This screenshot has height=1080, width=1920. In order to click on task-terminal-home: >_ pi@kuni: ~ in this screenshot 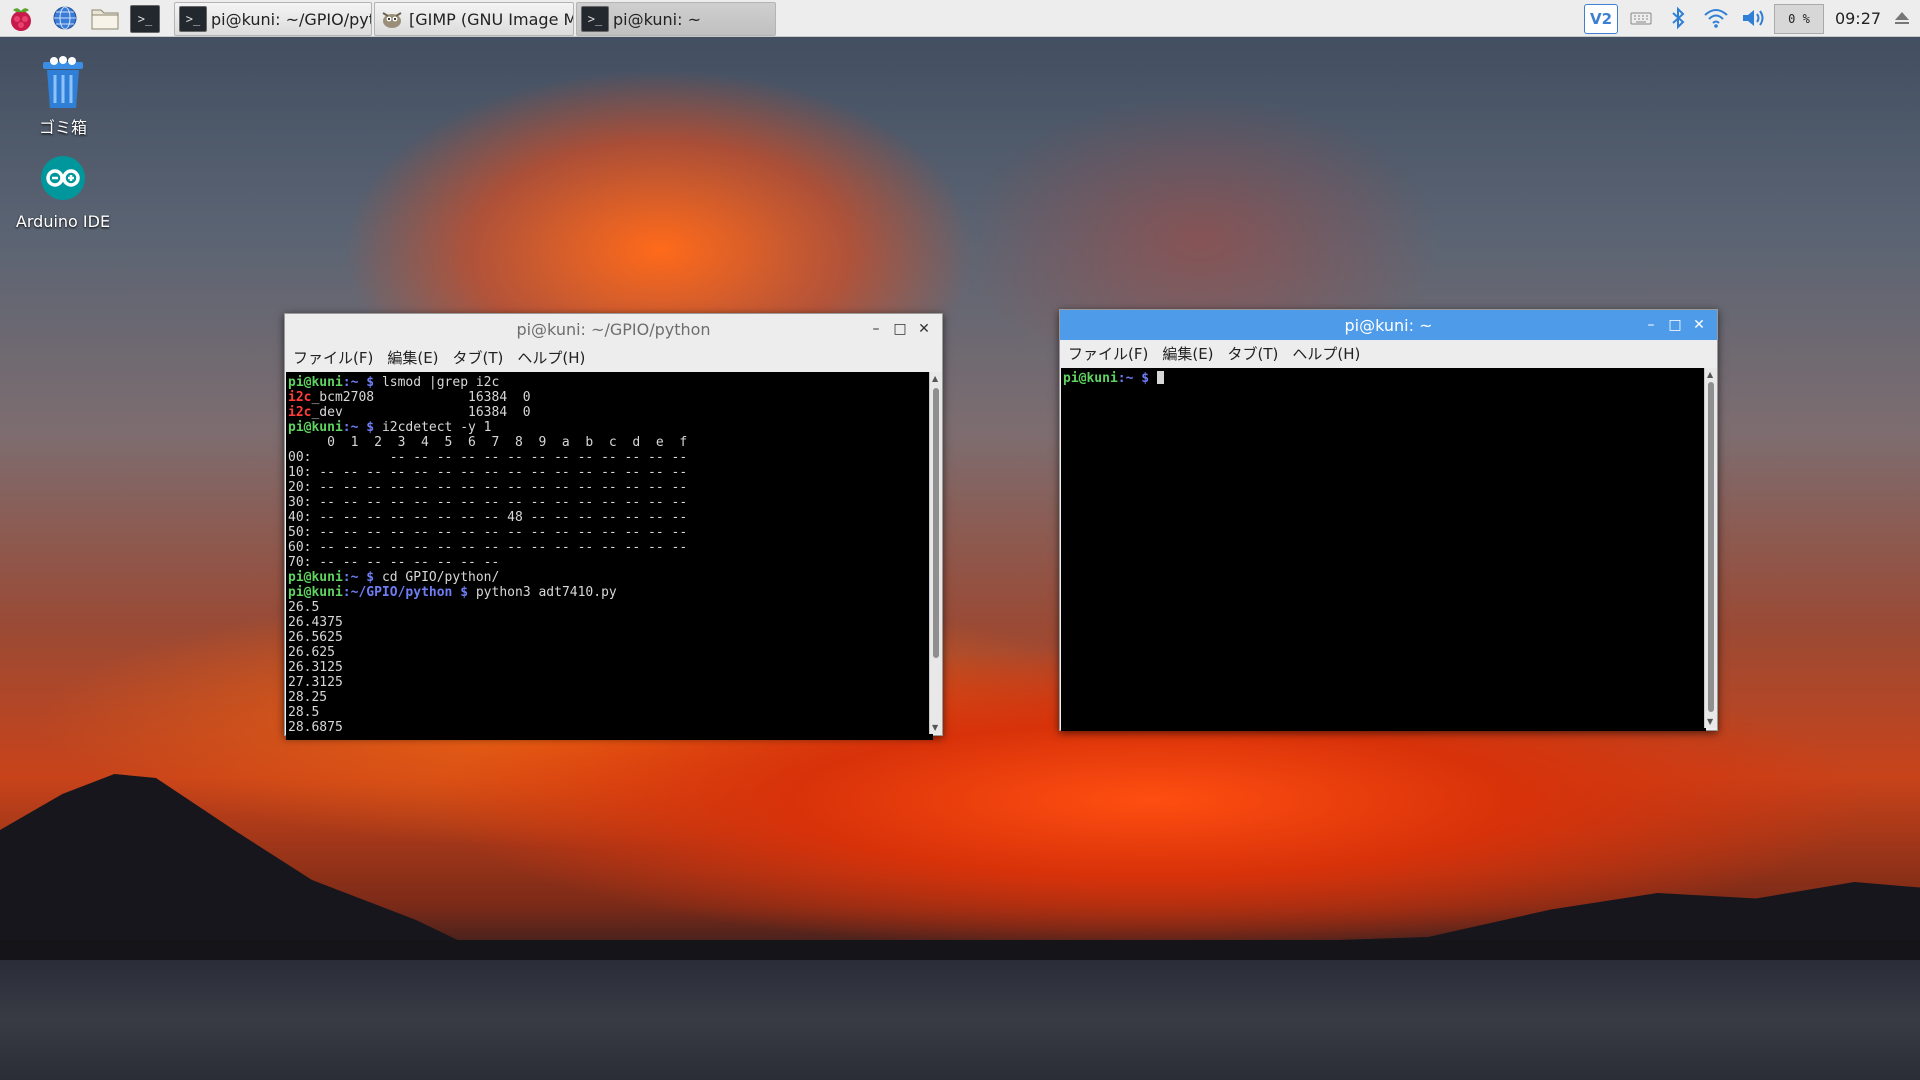, I will do `click(676, 19)`.